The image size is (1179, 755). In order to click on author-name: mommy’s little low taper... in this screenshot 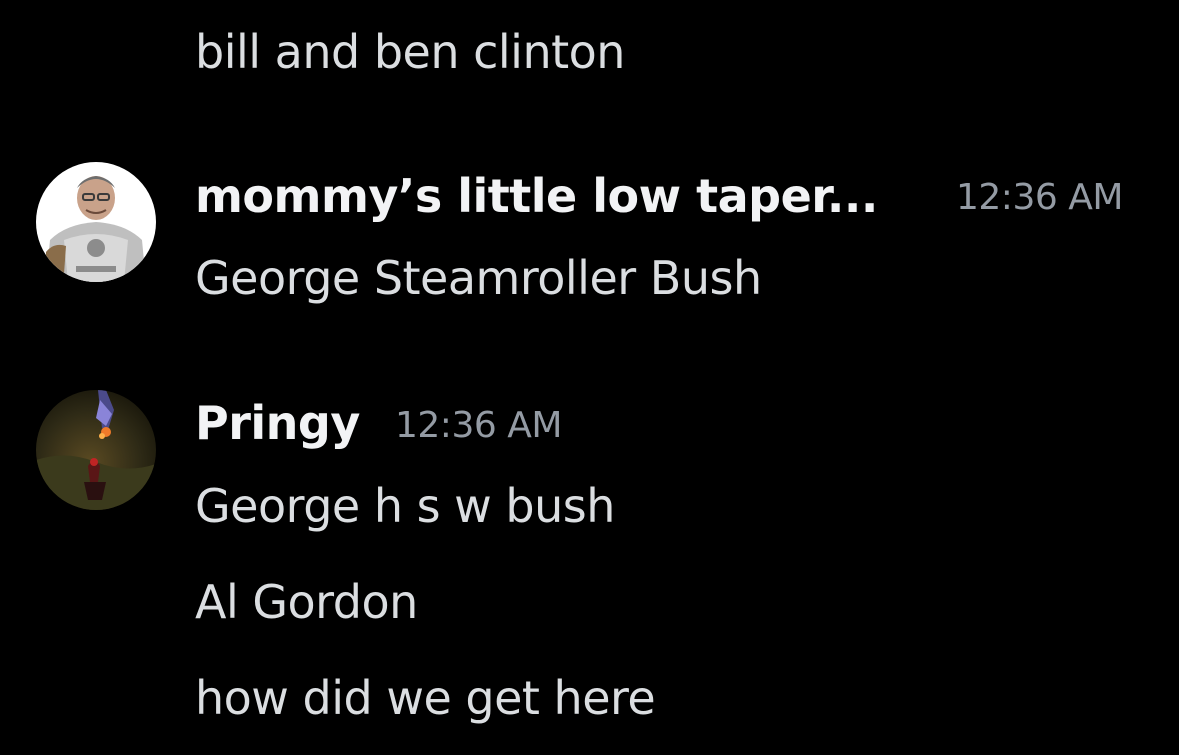, I will do `click(536, 196)`.